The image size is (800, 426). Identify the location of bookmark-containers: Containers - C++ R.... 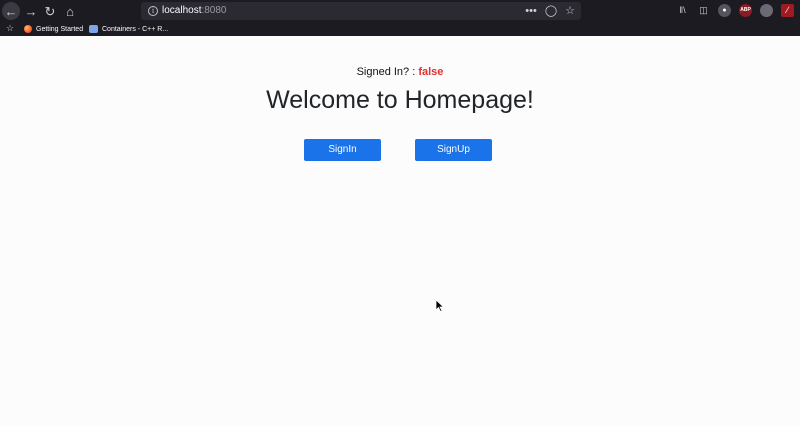
(128, 29).